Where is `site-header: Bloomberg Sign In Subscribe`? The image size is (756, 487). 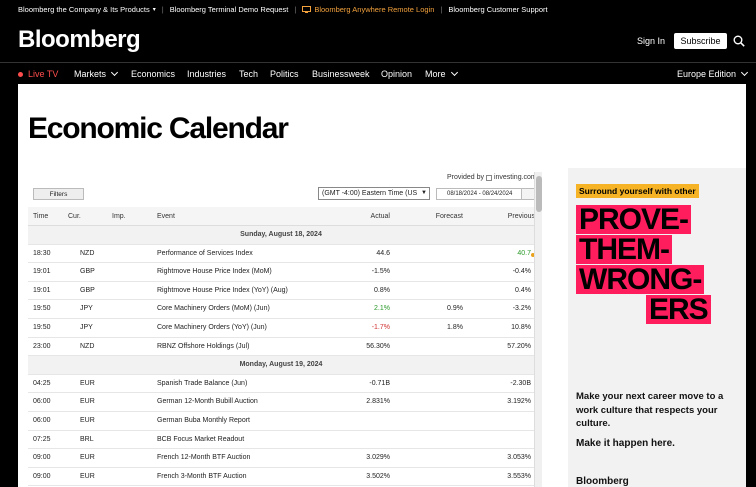 site-header: Bloomberg Sign In Subscribe is located at coordinates (378, 40).